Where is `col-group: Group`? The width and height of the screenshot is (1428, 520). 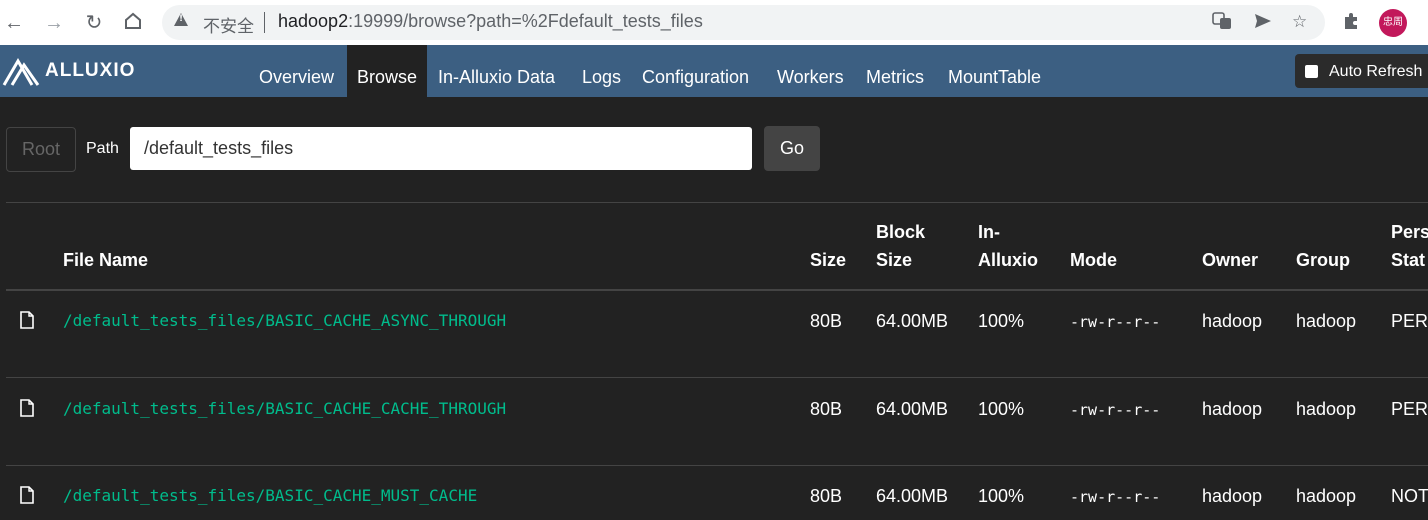
col-group: Group is located at coordinates (1323, 260).